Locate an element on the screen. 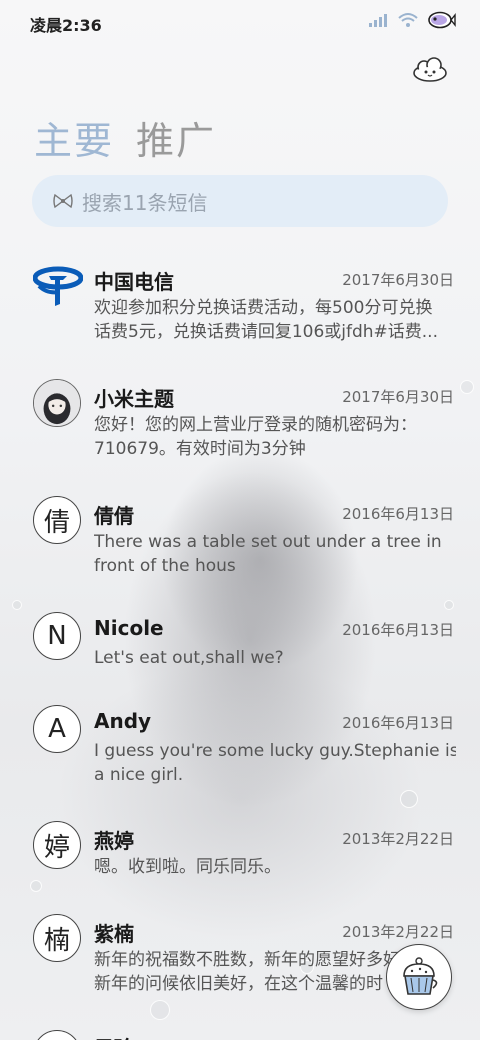 The image size is (480, 1040). tab-bar: 主要 推广 is located at coordinates (125, 137).